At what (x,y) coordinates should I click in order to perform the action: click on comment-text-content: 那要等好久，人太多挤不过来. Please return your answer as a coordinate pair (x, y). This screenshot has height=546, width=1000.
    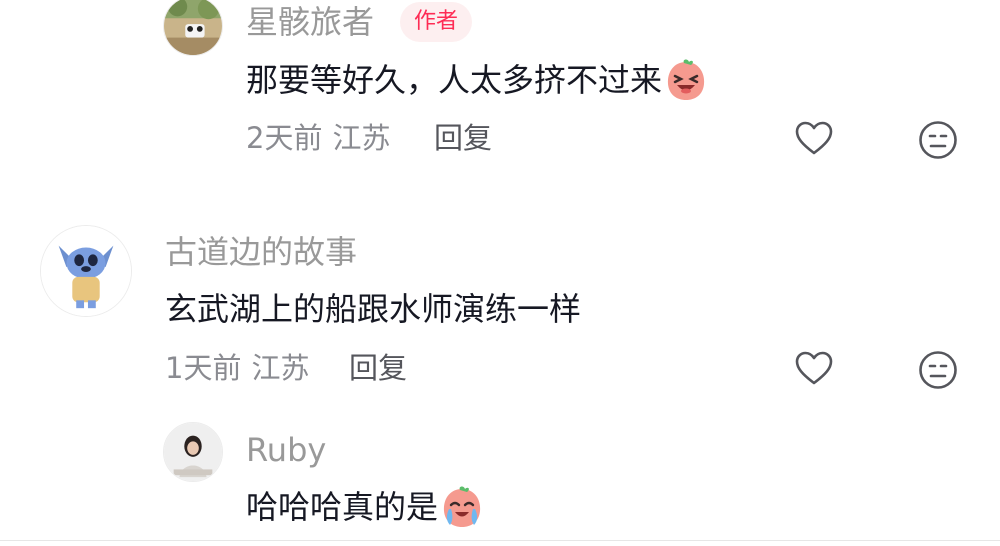
    Looking at the image, I should click on (454, 80).